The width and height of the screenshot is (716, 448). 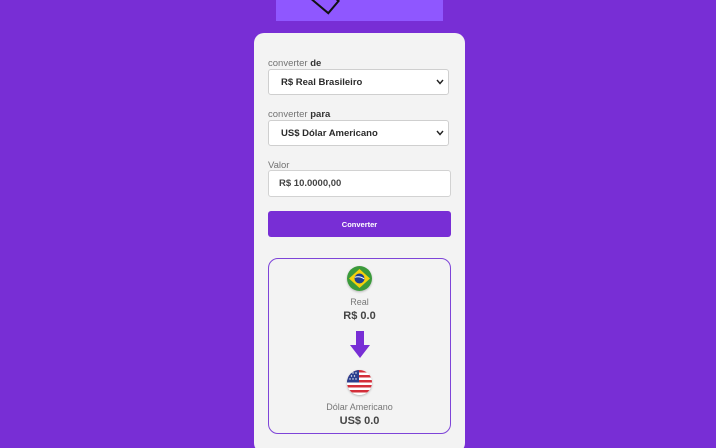 I want to click on usa-flag-icon, so click(x=359, y=382).